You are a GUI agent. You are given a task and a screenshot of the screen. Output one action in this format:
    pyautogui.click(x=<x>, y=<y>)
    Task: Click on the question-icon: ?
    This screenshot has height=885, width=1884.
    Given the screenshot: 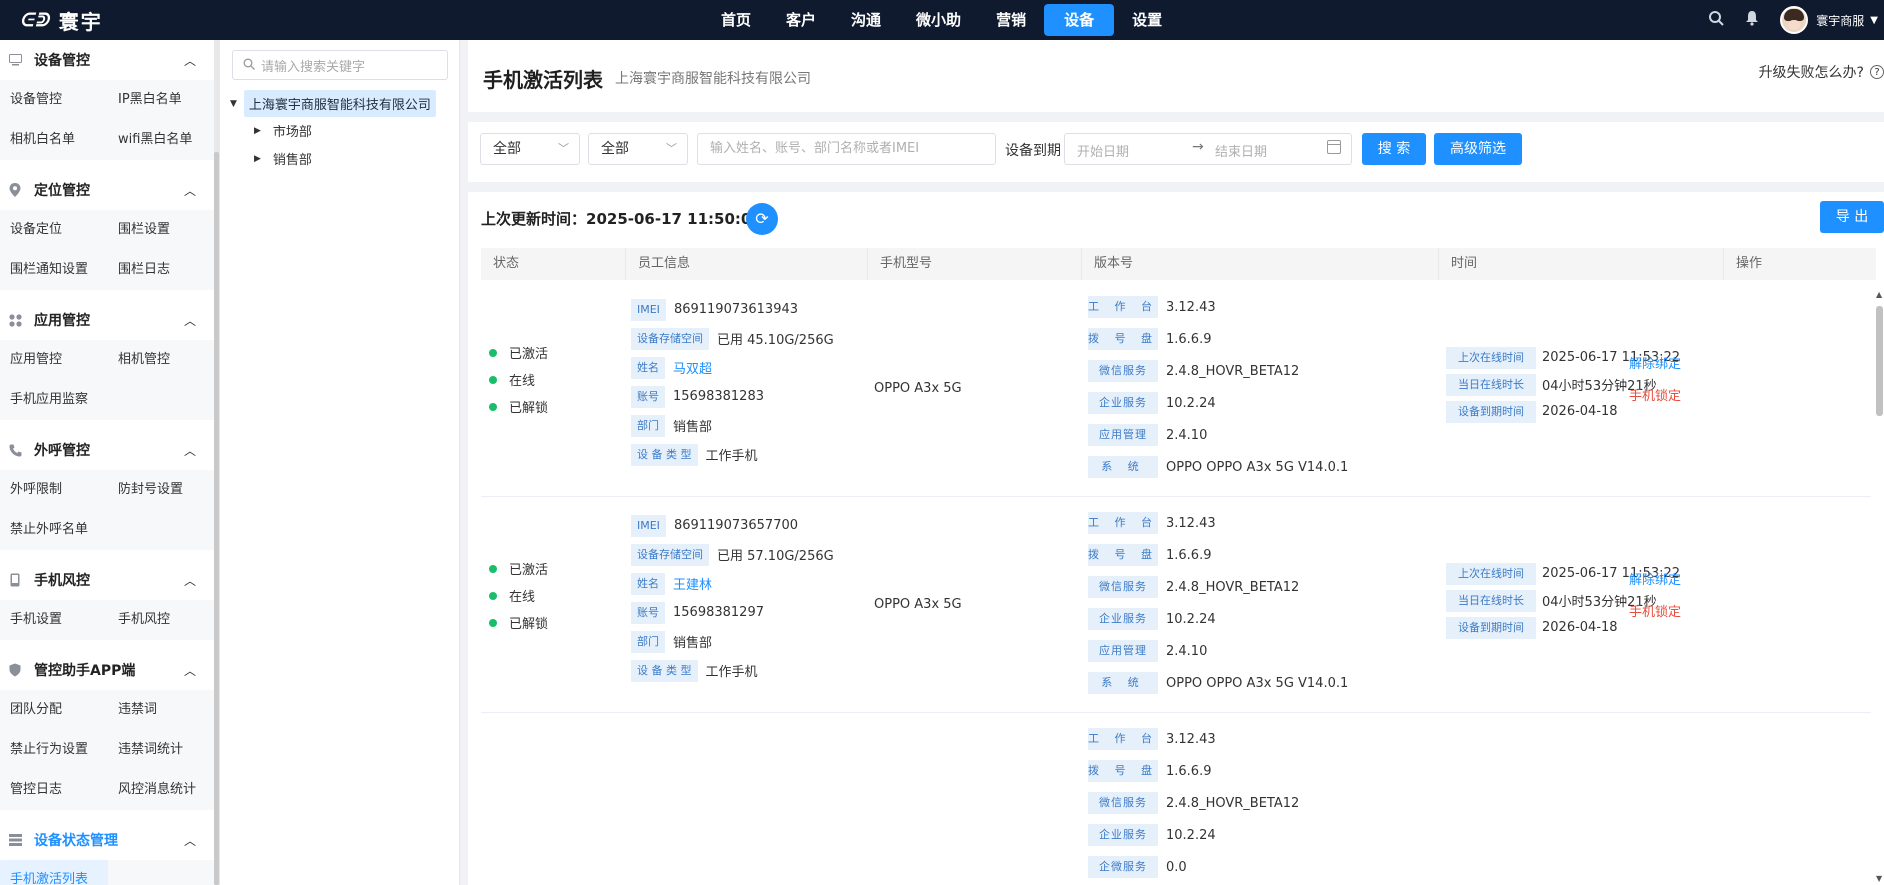 What is the action you would take?
    pyautogui.click(x=1877, y=72)
    